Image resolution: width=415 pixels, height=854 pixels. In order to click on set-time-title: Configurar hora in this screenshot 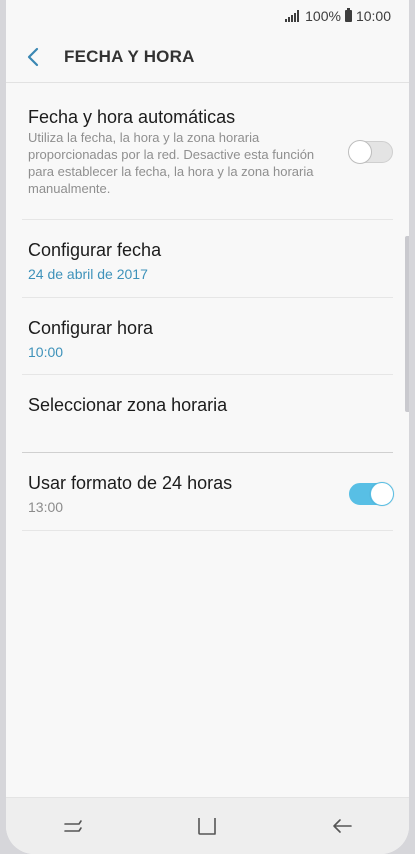, I will do `click(91, 328)`.